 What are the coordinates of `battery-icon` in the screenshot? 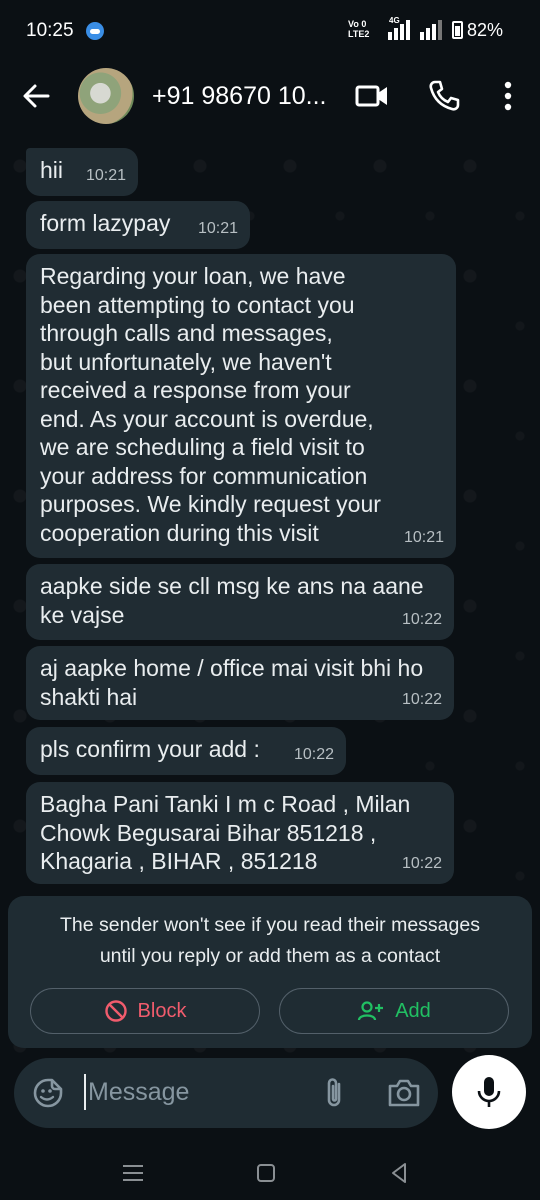 It's located at (457, 30).